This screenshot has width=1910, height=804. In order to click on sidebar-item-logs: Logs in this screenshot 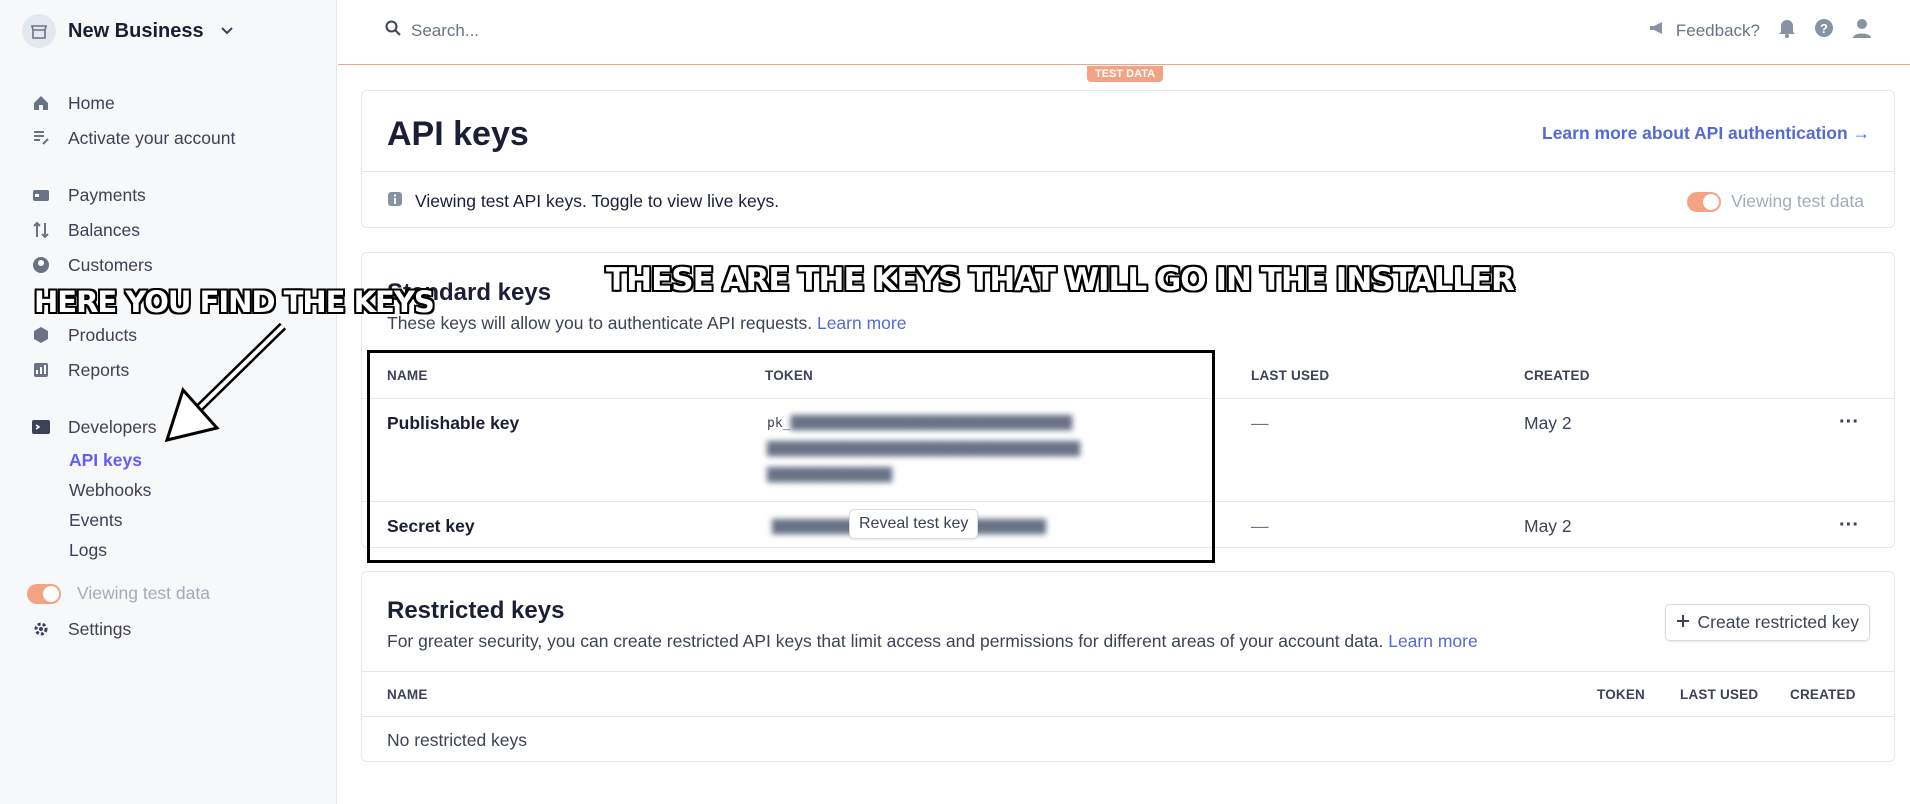, I will do `click(88, 550)`.